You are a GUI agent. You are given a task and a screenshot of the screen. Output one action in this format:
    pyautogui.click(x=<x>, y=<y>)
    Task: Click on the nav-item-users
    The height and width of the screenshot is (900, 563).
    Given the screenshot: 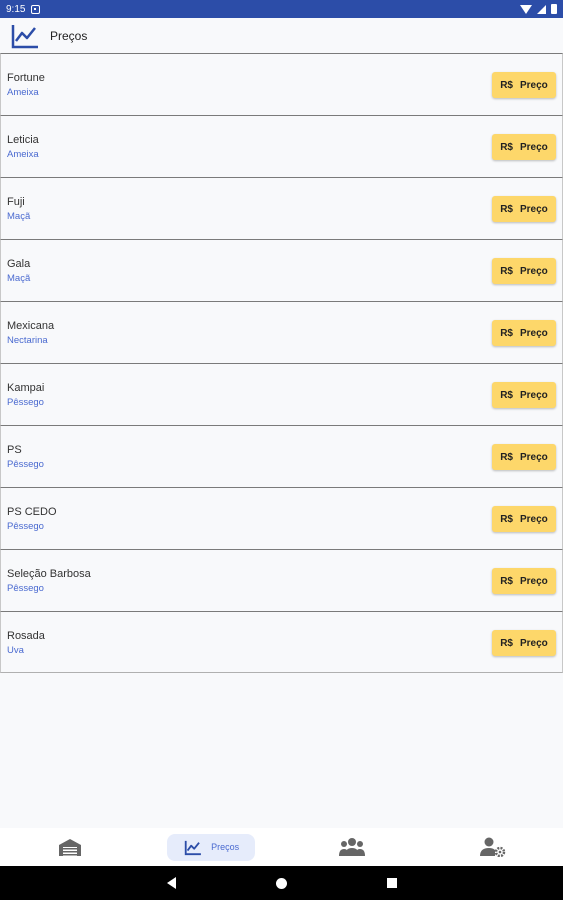 What is the action you would take?
    pyautogui.click(x=352, y=847)
    